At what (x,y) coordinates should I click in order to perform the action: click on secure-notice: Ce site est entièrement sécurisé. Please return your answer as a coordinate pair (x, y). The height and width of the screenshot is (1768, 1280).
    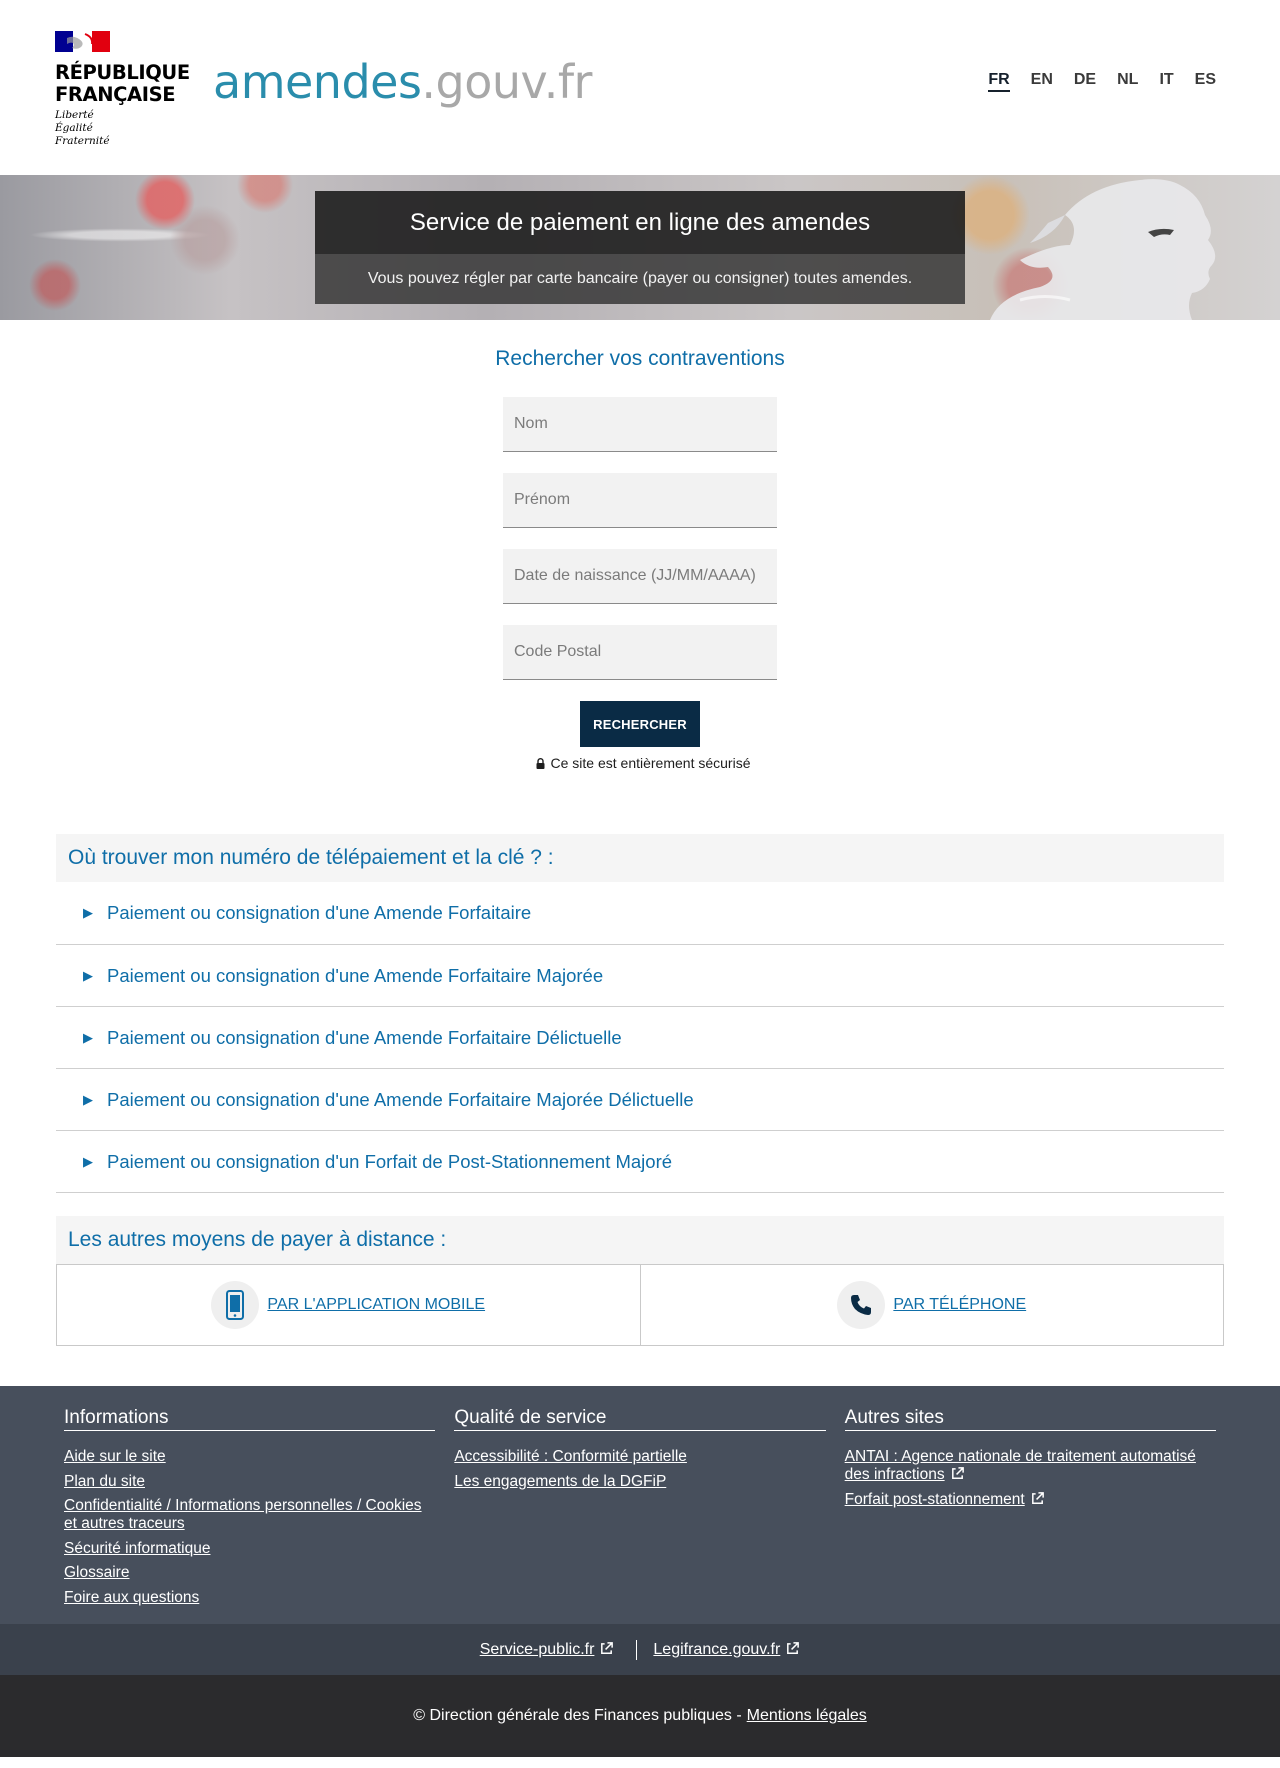
    Looking at the image, I should click on (640, 763).